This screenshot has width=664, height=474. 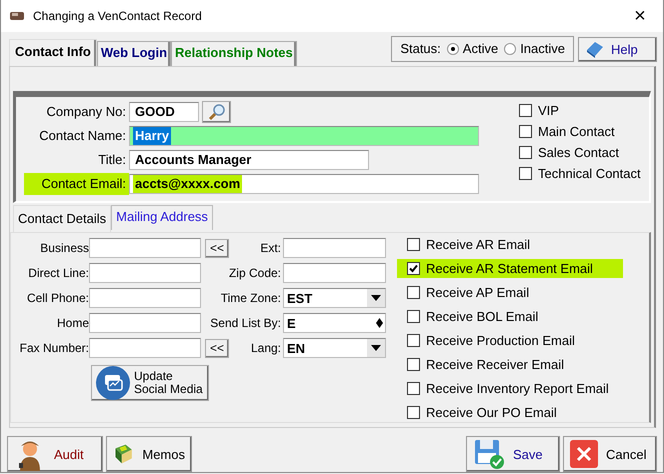 What do you see at coordinates (53, 52) in the screenshot?
I see `tab: Contact Info` at bounding box center [53, 52].